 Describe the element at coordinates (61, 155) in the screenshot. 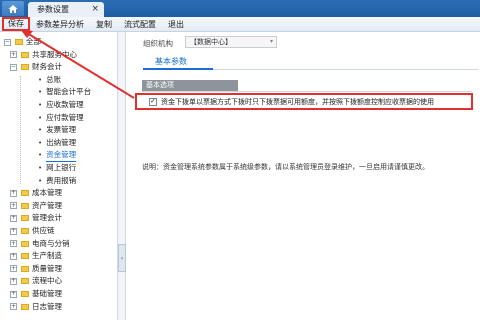

I see `sidebar-item-label: 资金管理` at that location.